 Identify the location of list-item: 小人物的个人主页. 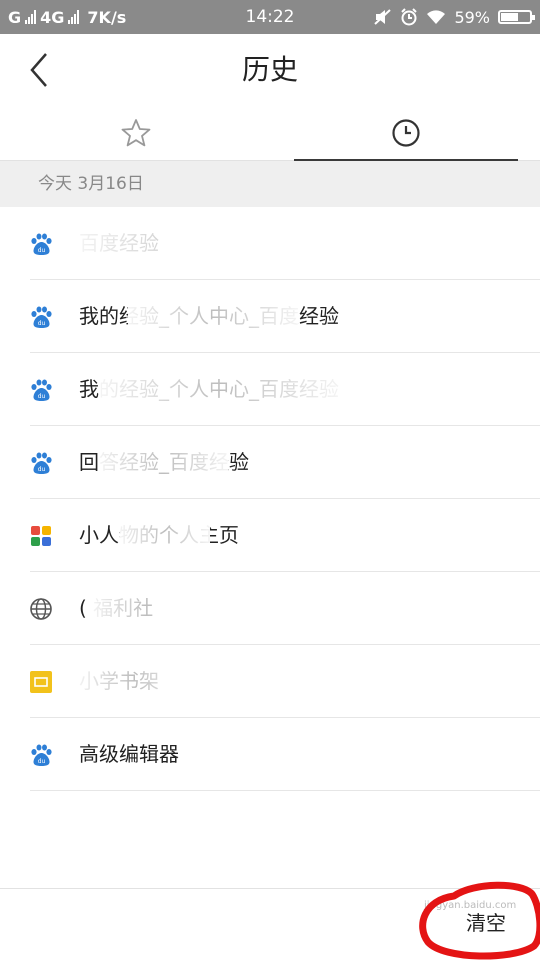
(270, 535).